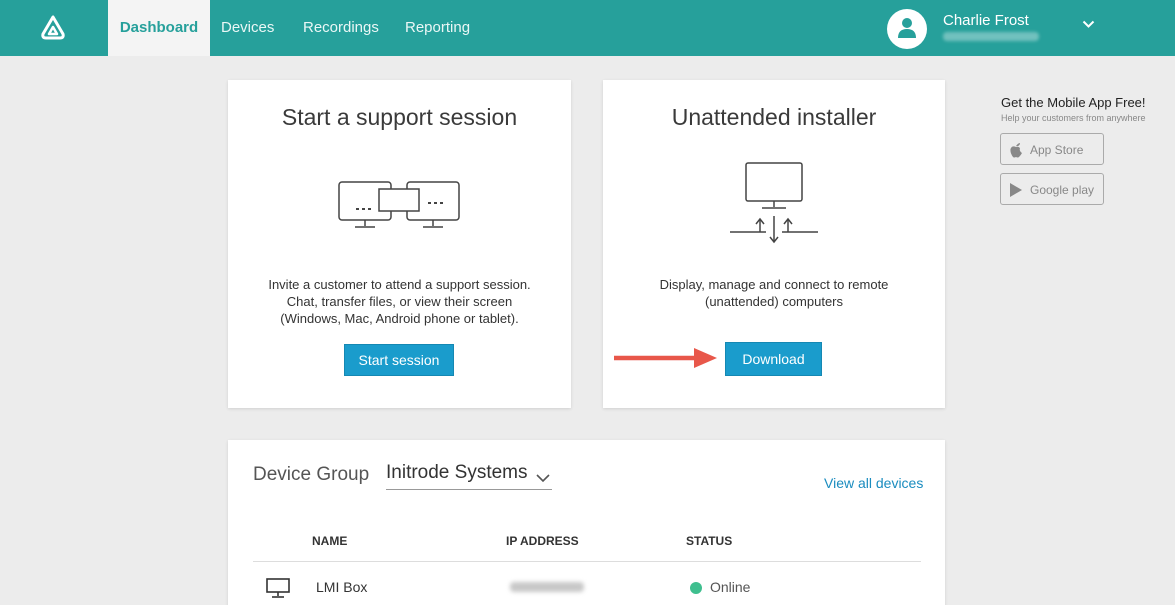  Describe the element at coordinates (1057, 150) in the screenshot. I see `app-store-label: App Store` at that location.